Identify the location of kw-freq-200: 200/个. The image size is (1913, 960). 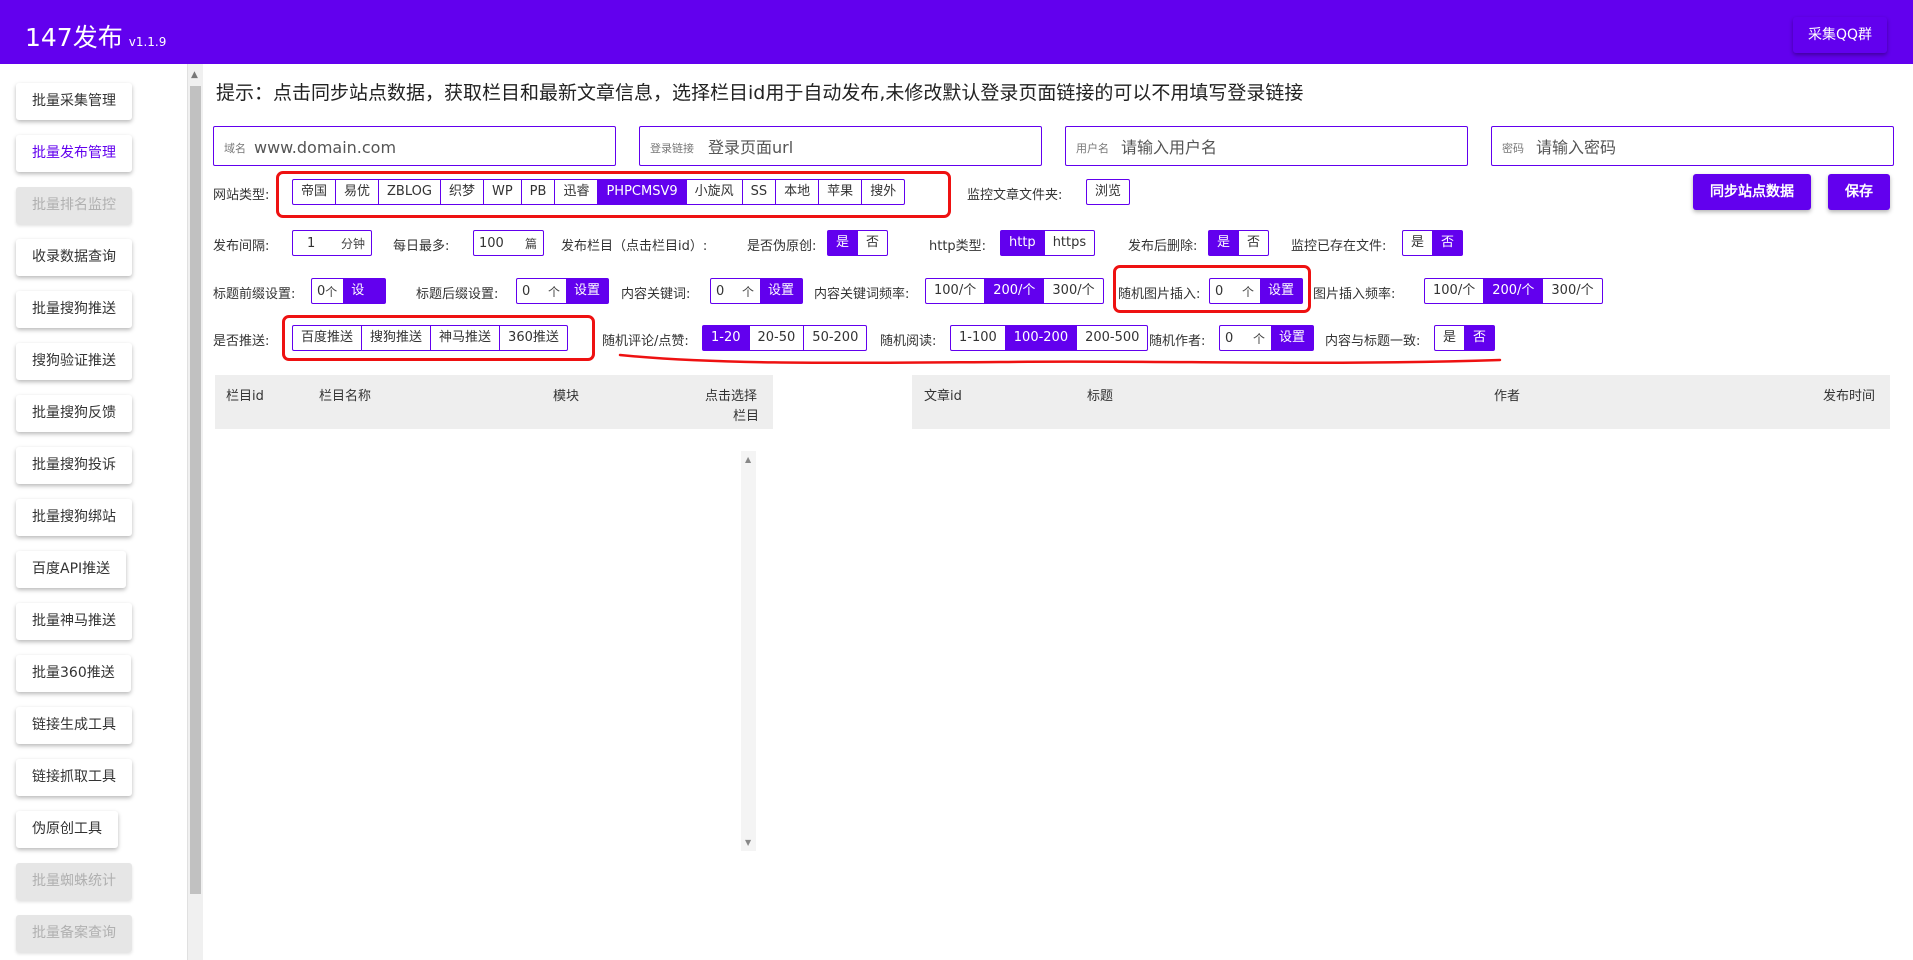
(1015, 291).